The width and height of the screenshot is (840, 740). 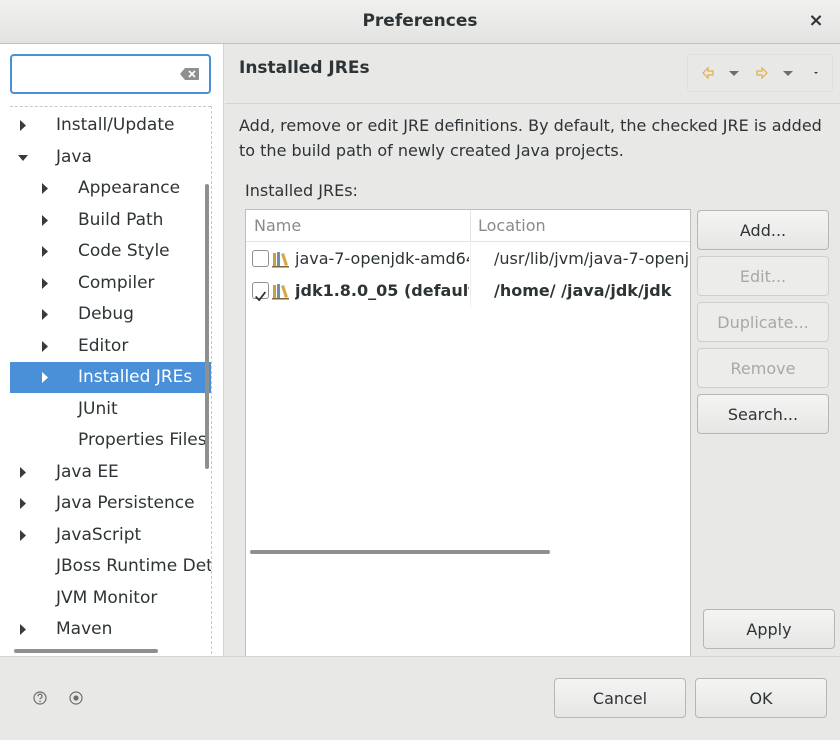 What do you see at coordinates (400, 552) in the screenshot?
I see `table-horizontal-scrollbar` at bounding box center [400, 552].